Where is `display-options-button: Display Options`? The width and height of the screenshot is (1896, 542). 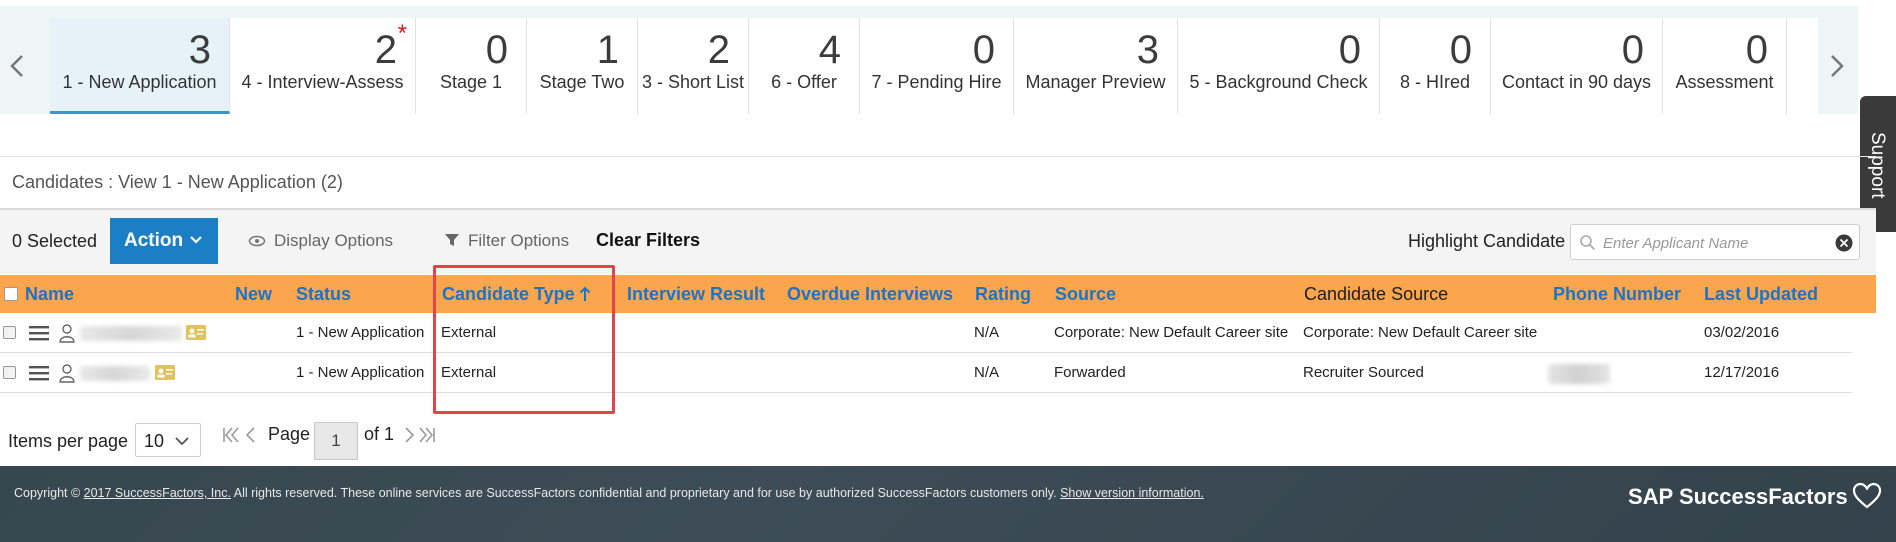 display-options-button: Display Options is located at coordinates (320, 241).